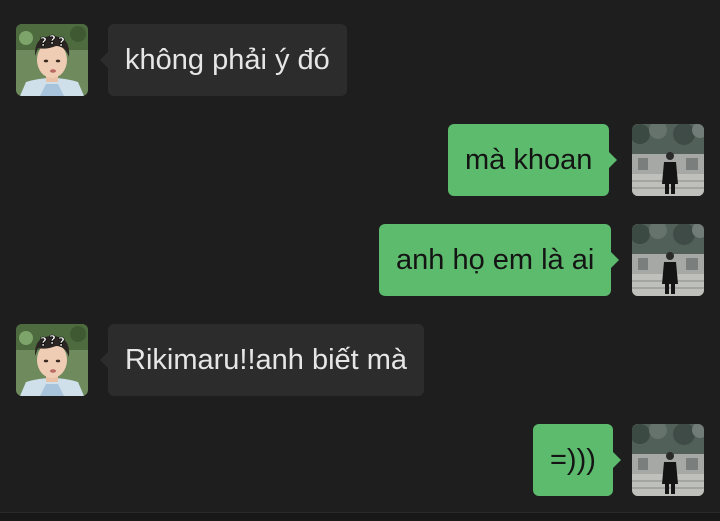 This screenshot has width=720, height=521. I want to click on message-row: anh họ em là ai, so click(360, 260).